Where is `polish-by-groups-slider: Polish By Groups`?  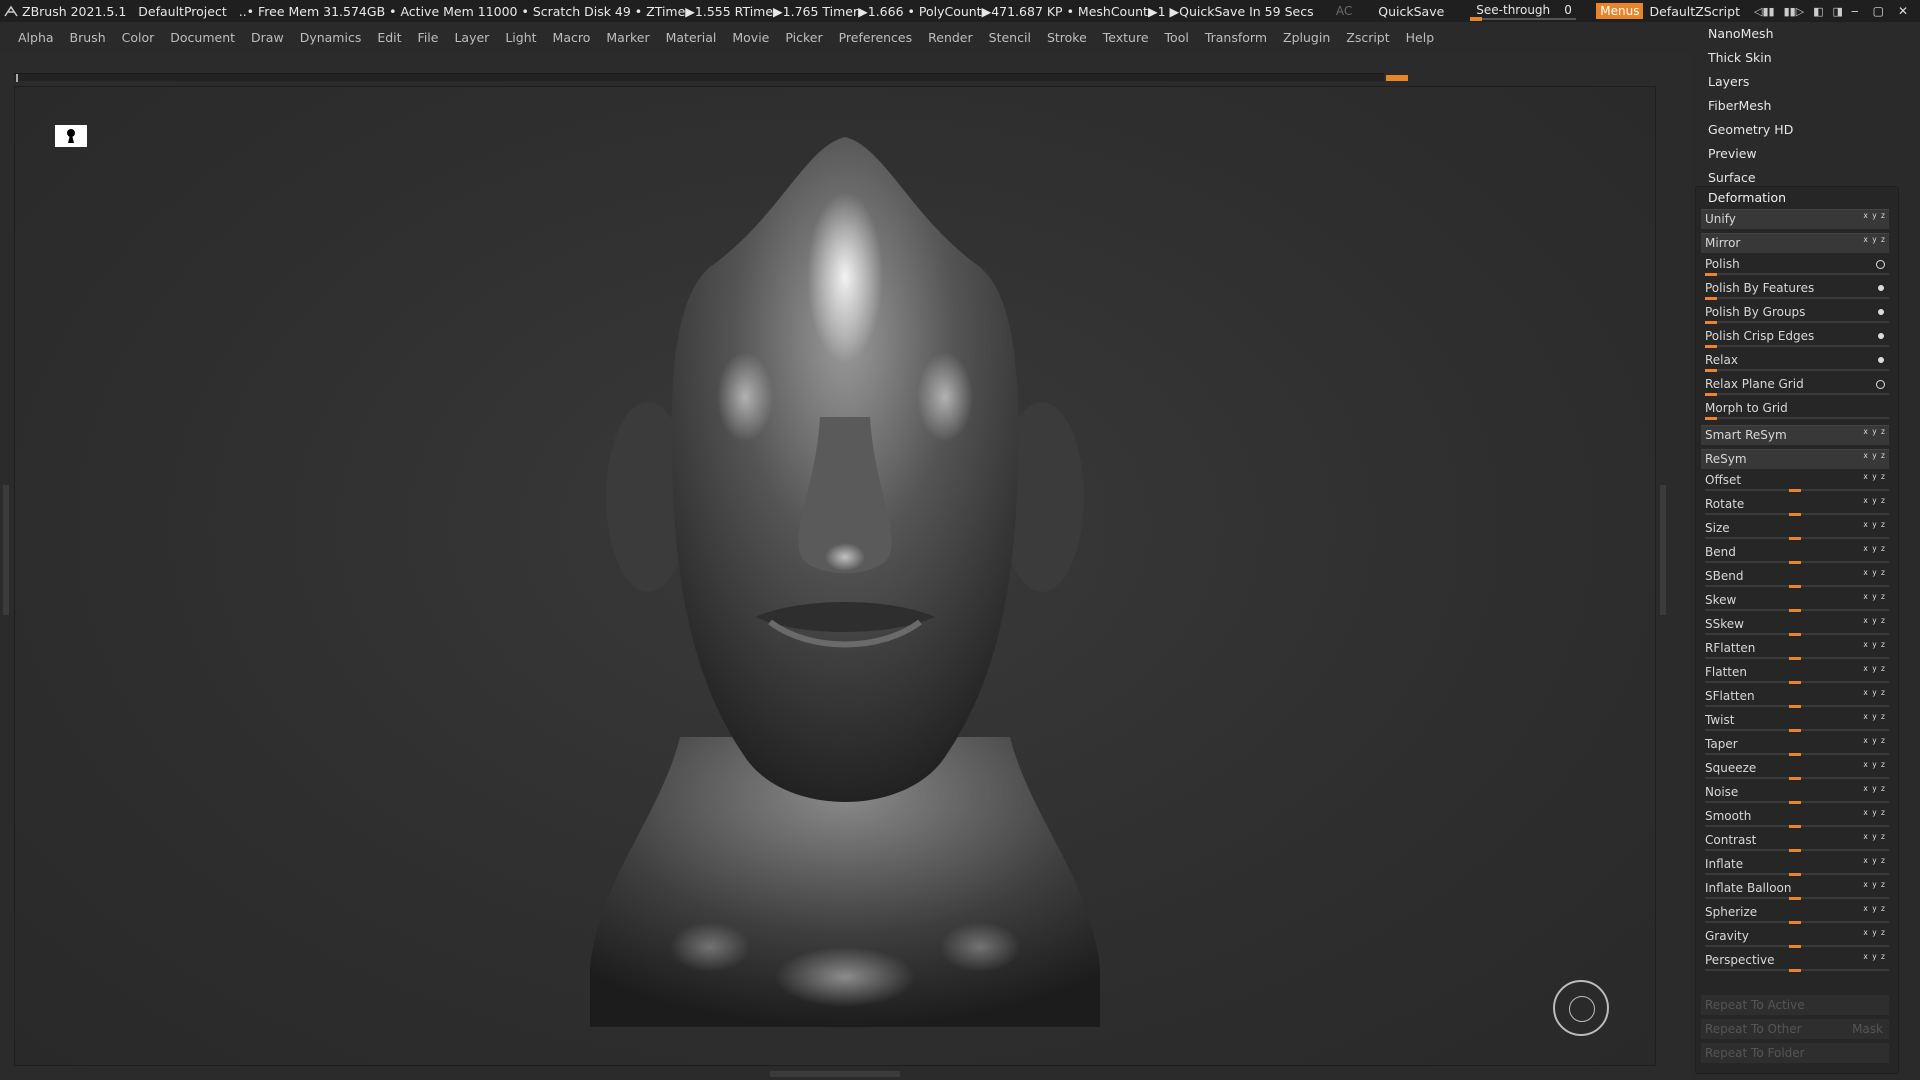
polish-by-groups-slider: Polish By Groups is located at coordinates (1795, 313).